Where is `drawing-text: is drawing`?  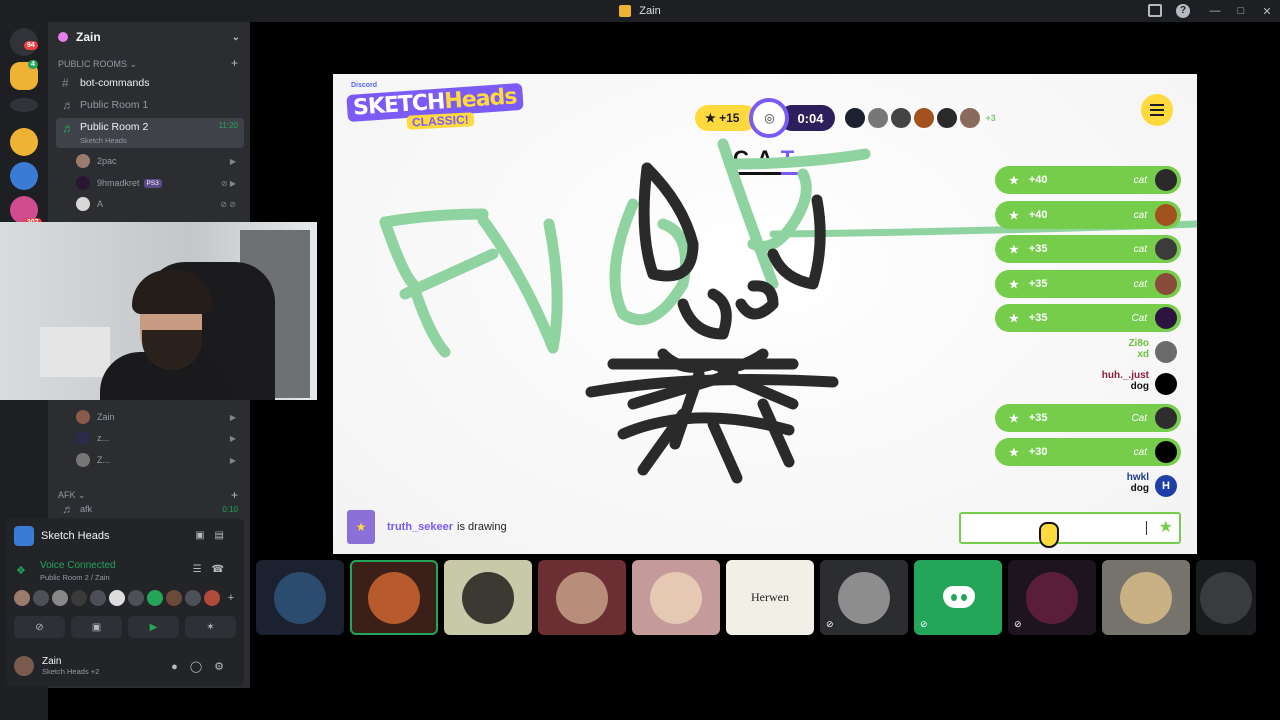
drawing-text: is drawing is located at coordinates (482, 527).